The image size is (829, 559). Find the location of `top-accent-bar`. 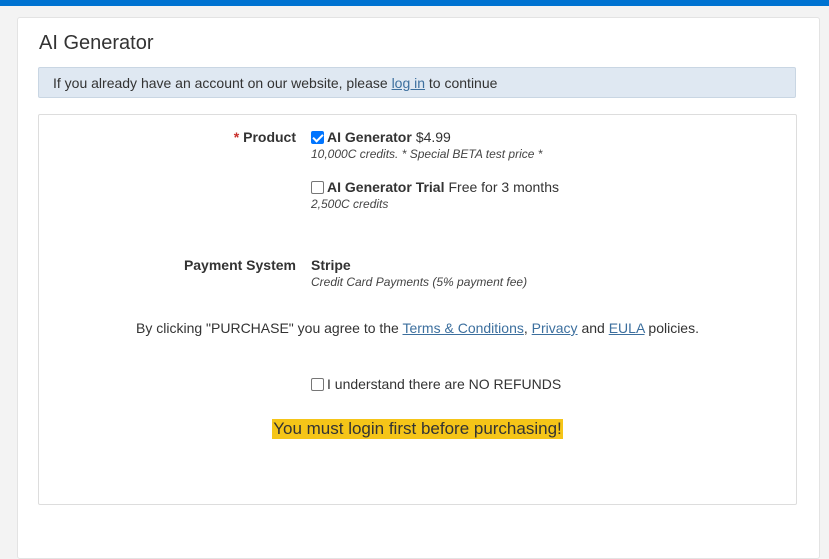

top-accent-bar is located at coordinates (414, 3).